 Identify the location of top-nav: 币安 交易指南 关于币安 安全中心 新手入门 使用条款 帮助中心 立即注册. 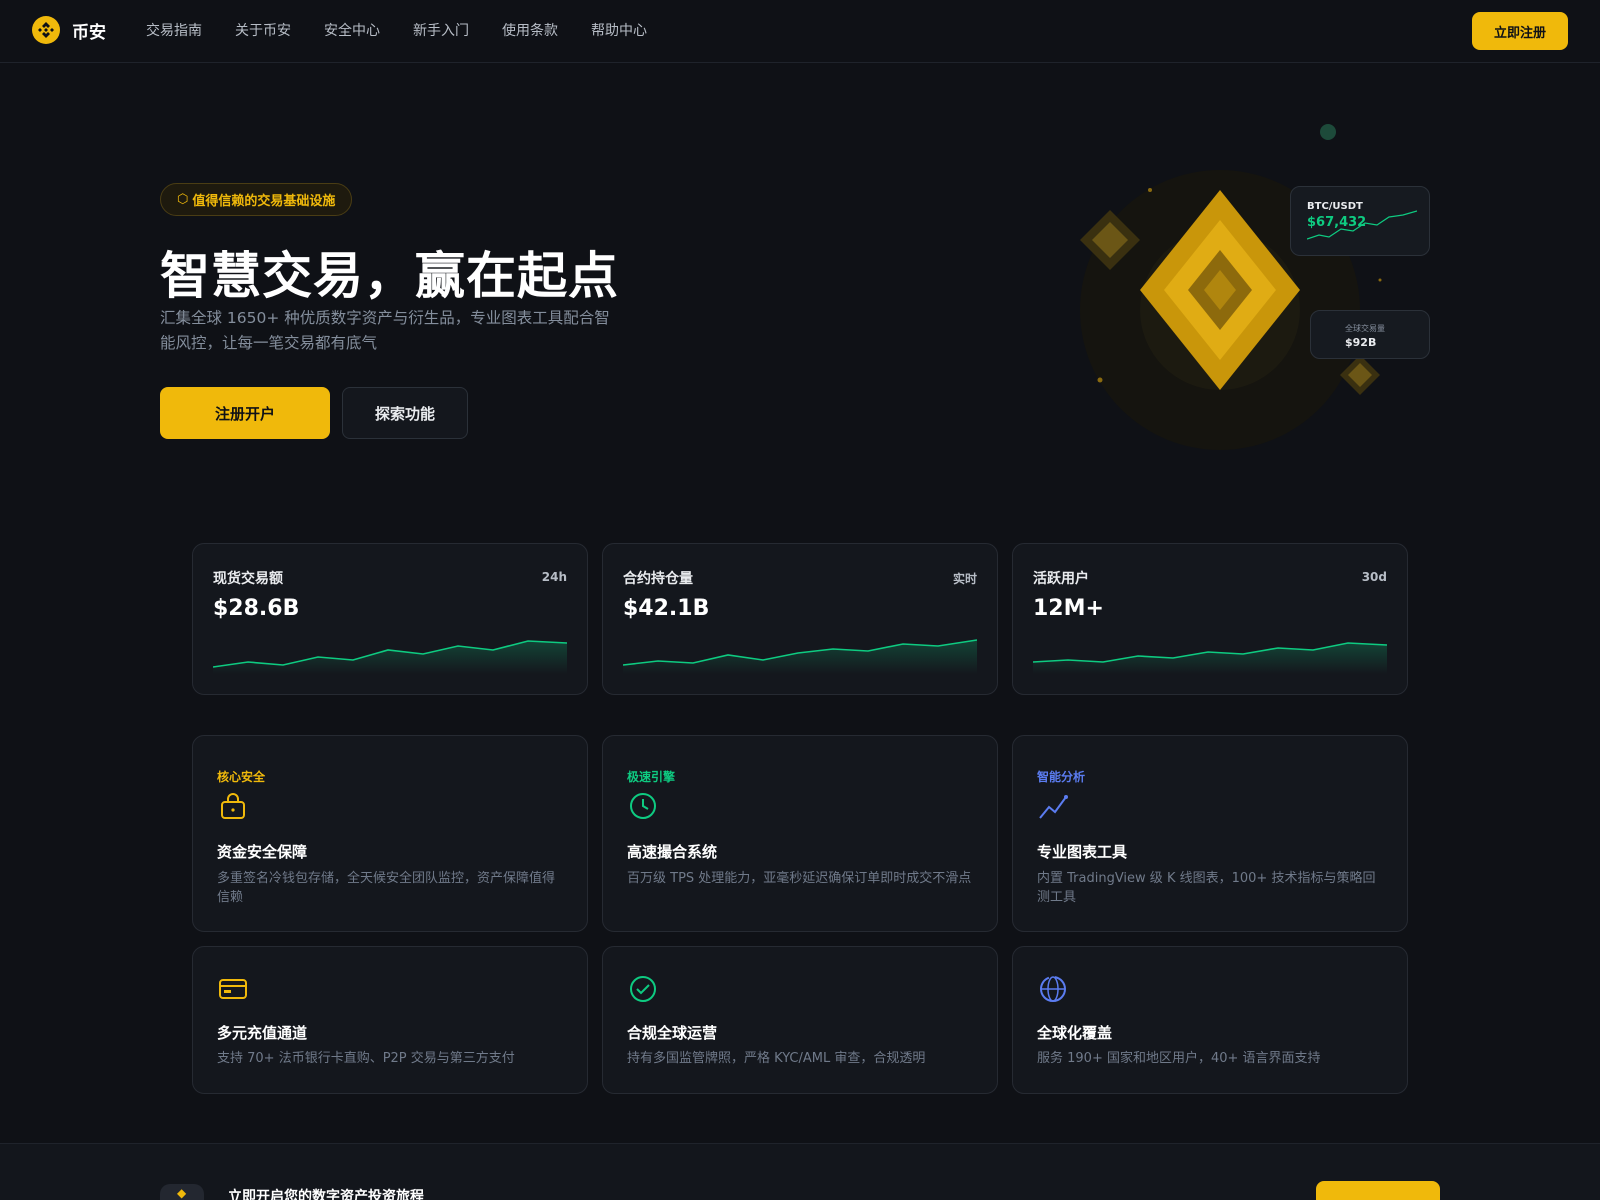
(800, 31).